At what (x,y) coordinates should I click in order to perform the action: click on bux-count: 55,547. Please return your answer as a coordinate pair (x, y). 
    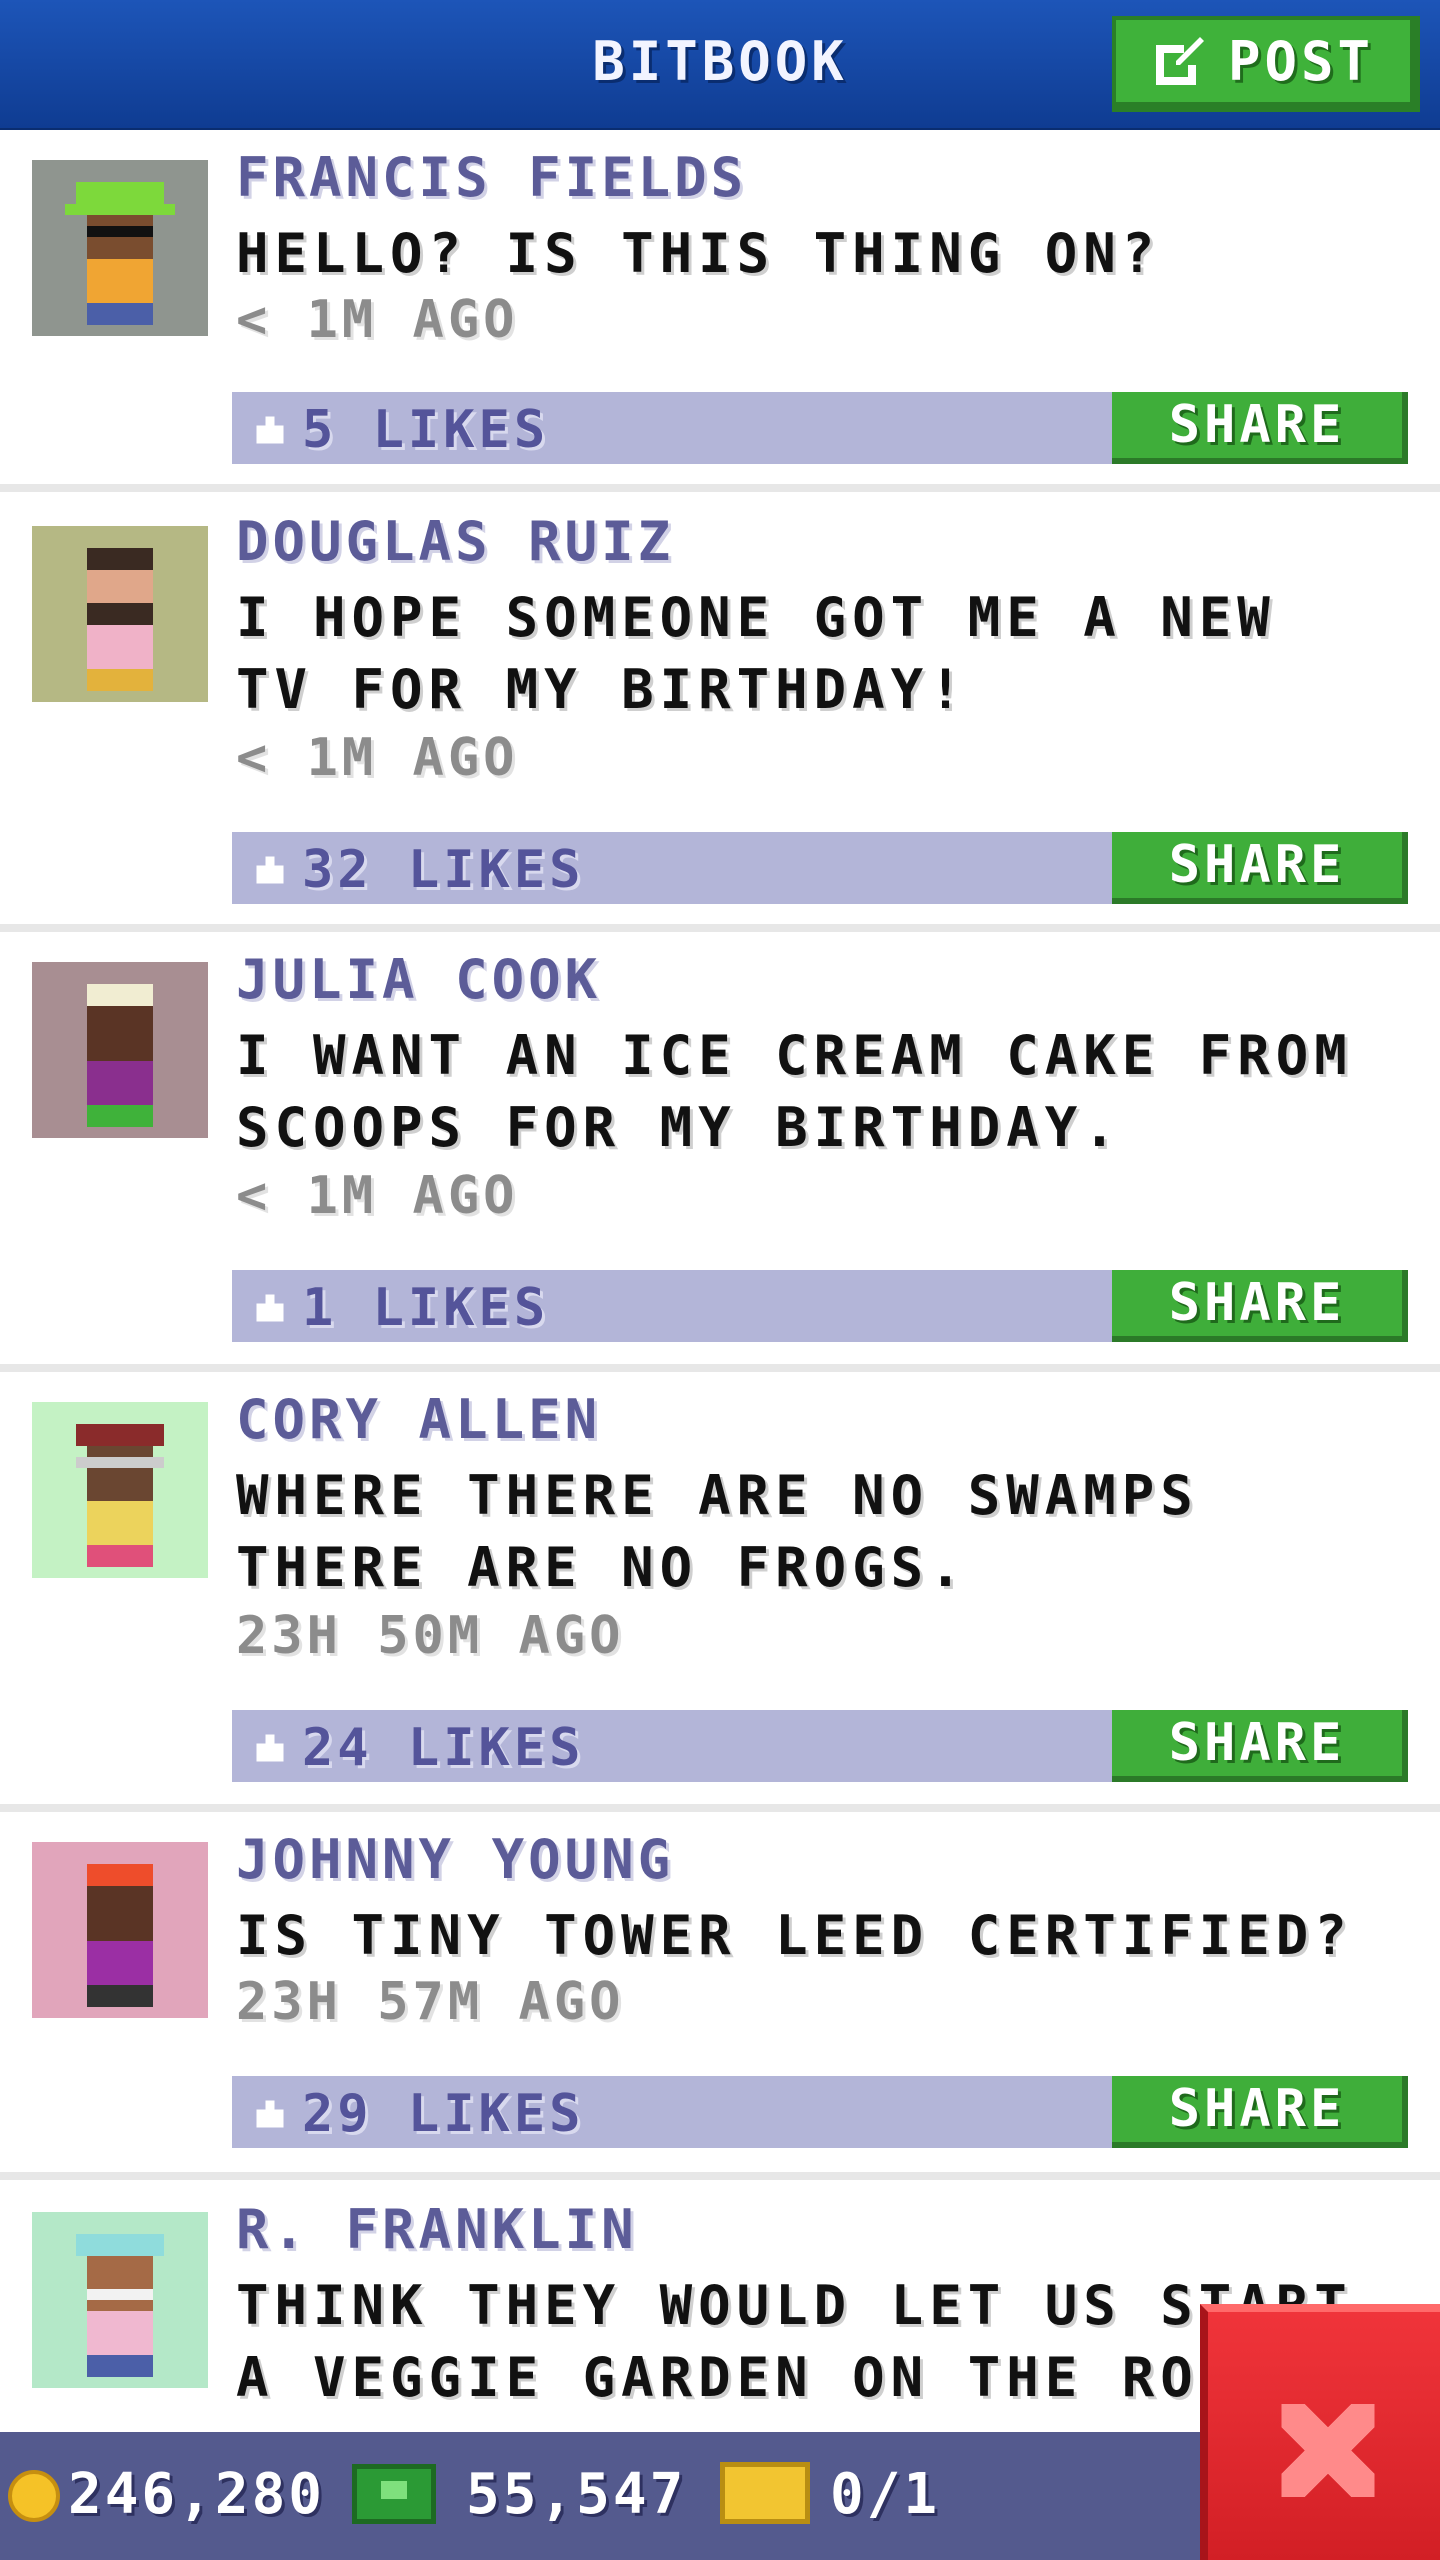
    Looking at the image, I should click on (576, 2494).